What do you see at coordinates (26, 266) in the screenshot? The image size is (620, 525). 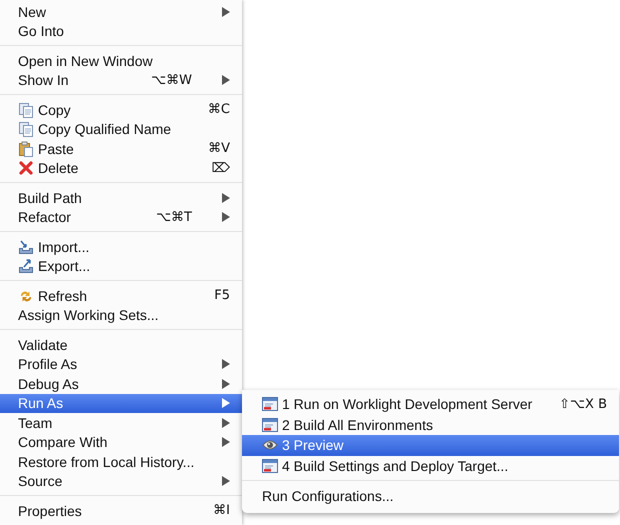 I see `export-icon` at bounding box center [26, 266].